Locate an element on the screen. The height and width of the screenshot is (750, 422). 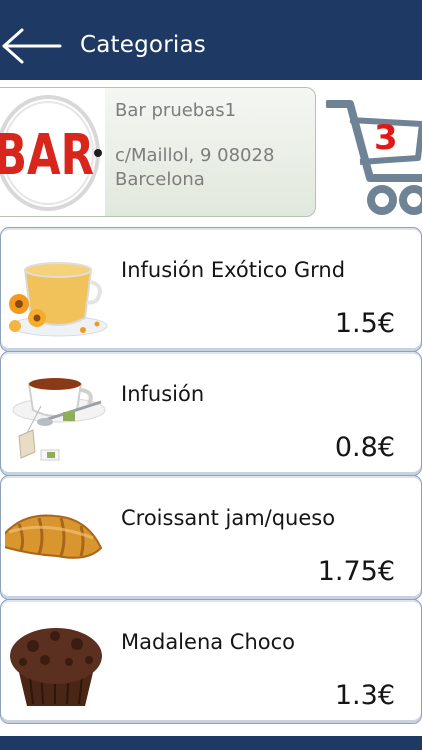
croissant-image is located at coordinates (54, 536).